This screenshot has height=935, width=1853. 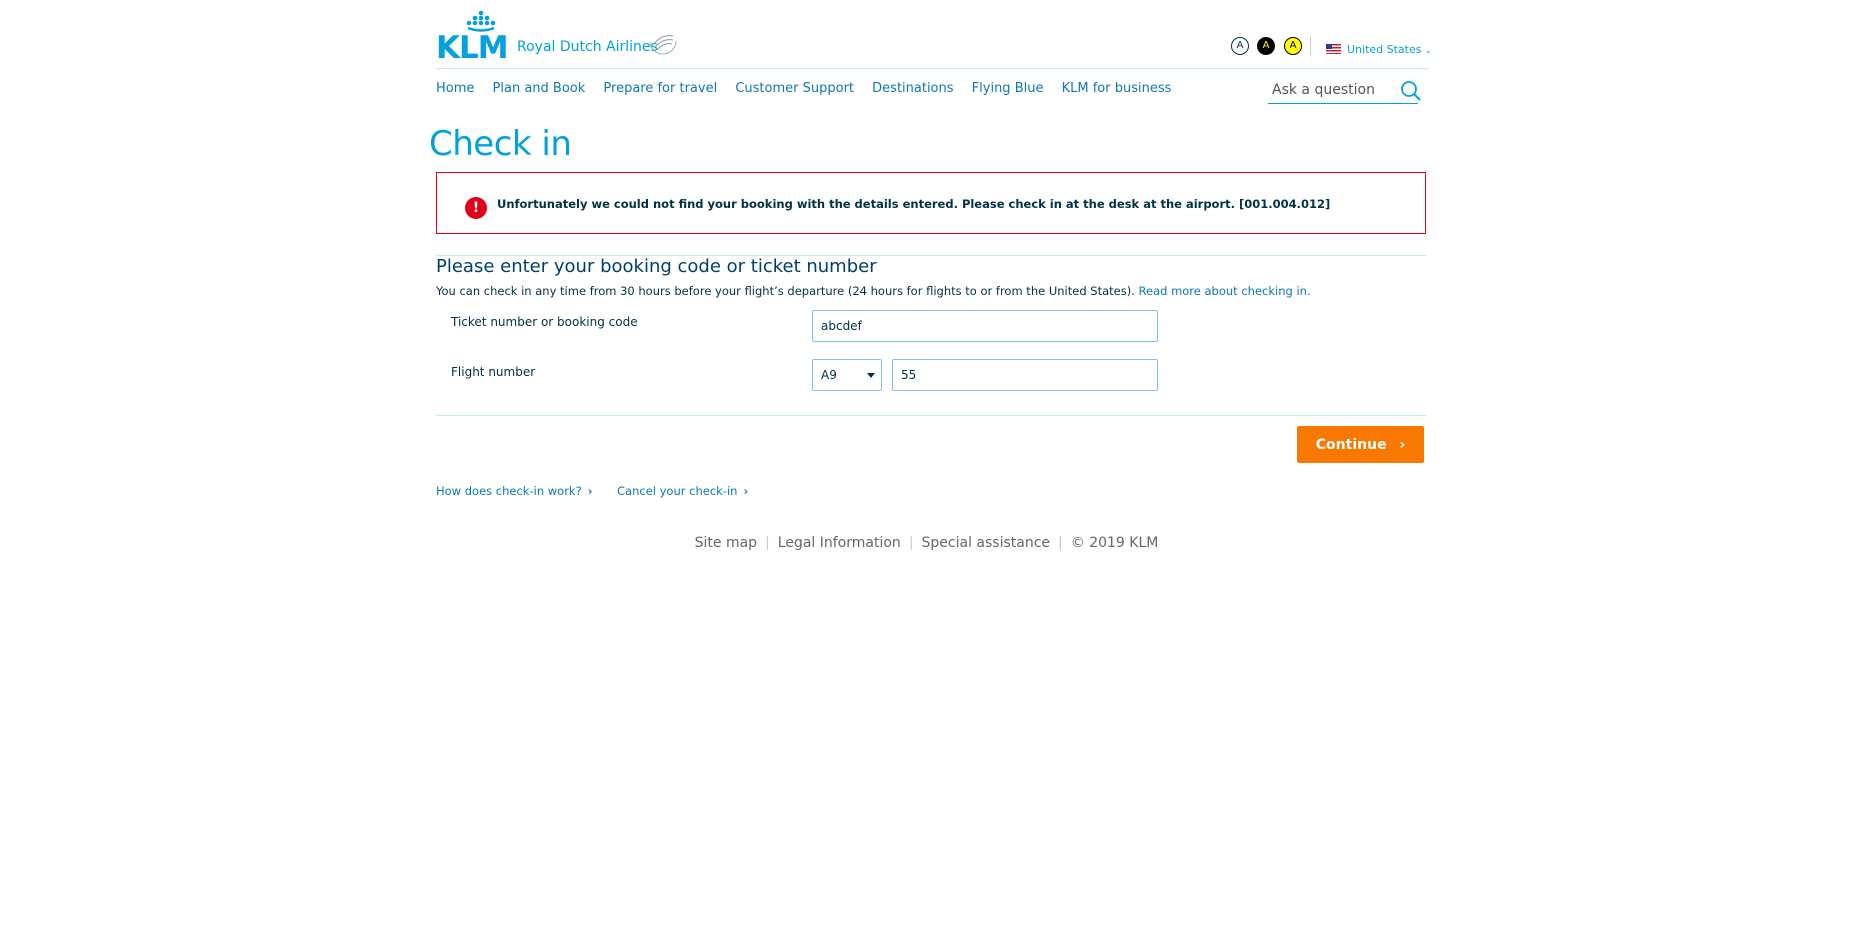 I want to click on country-selector: United States ⌄, so click(x=1379, y=49).